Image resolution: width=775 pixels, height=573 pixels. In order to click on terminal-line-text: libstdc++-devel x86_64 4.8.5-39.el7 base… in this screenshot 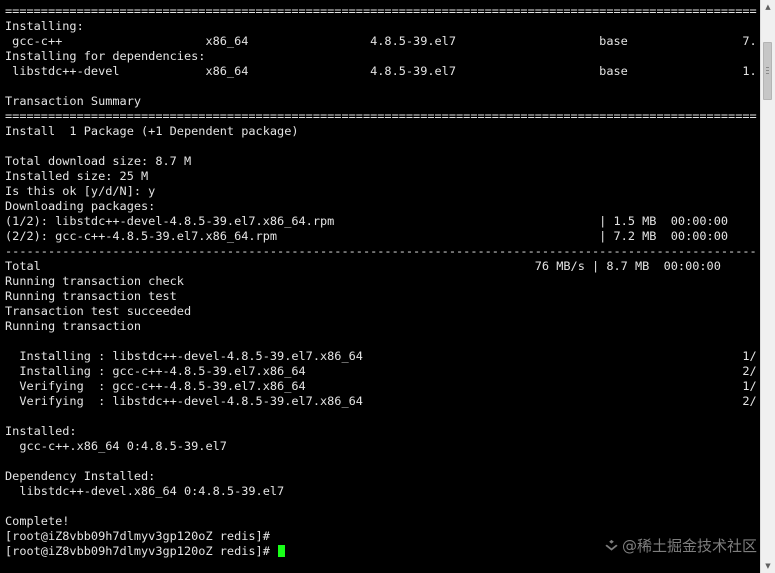, I will do `click(381, 71)`.